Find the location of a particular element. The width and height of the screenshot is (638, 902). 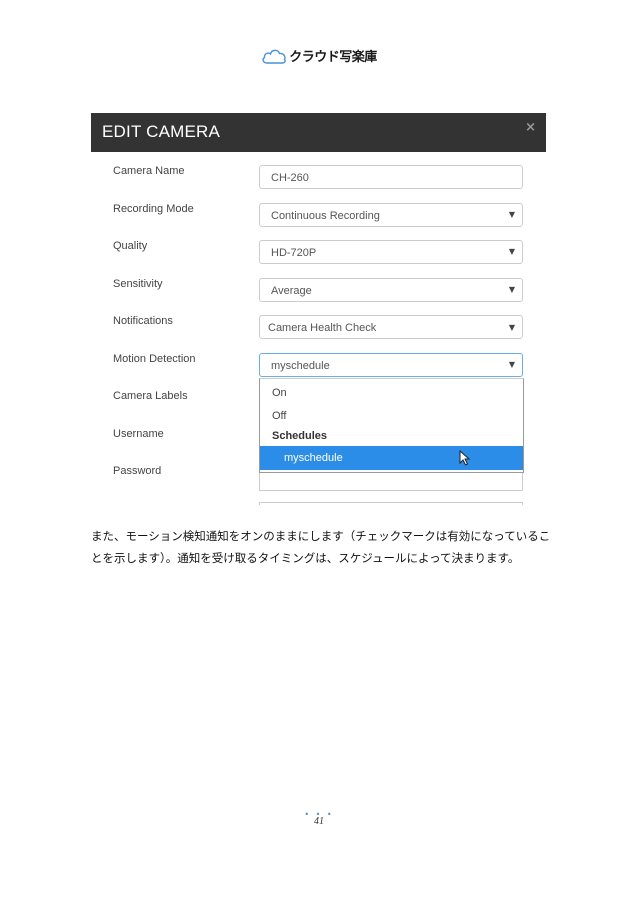

recording-mode-value: Continuous Recording is located at coordinates (325, 216).